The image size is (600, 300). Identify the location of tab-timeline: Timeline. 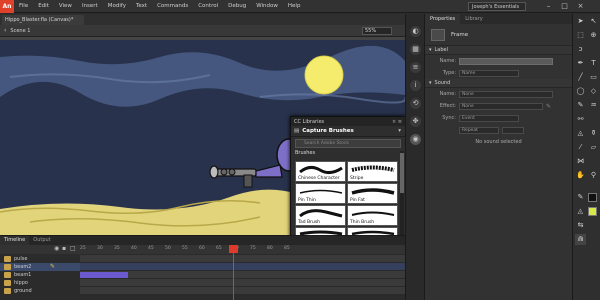
(15, 240).